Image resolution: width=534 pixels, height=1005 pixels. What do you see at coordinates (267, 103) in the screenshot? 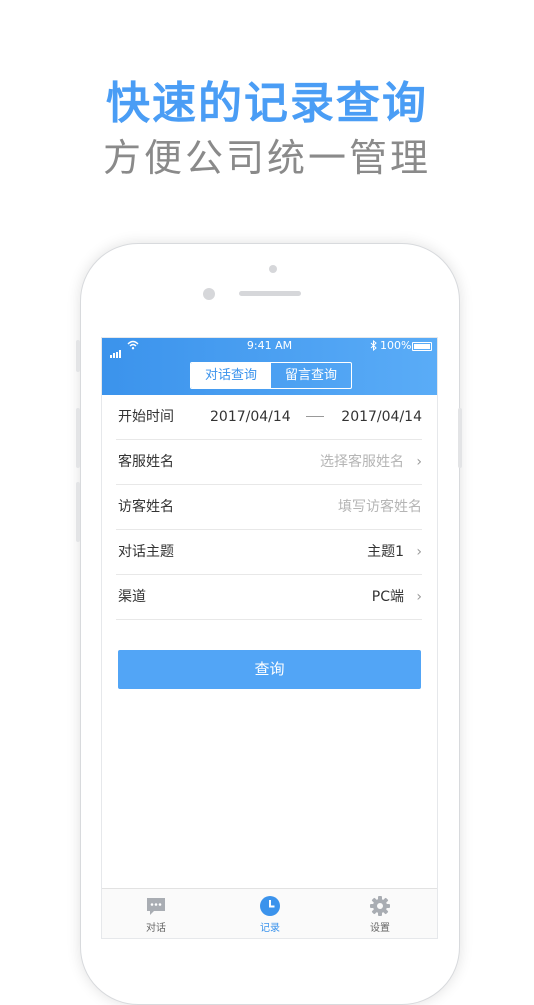
I see `promo-title: 快速的记录查询` at bounding box center [267, 103].